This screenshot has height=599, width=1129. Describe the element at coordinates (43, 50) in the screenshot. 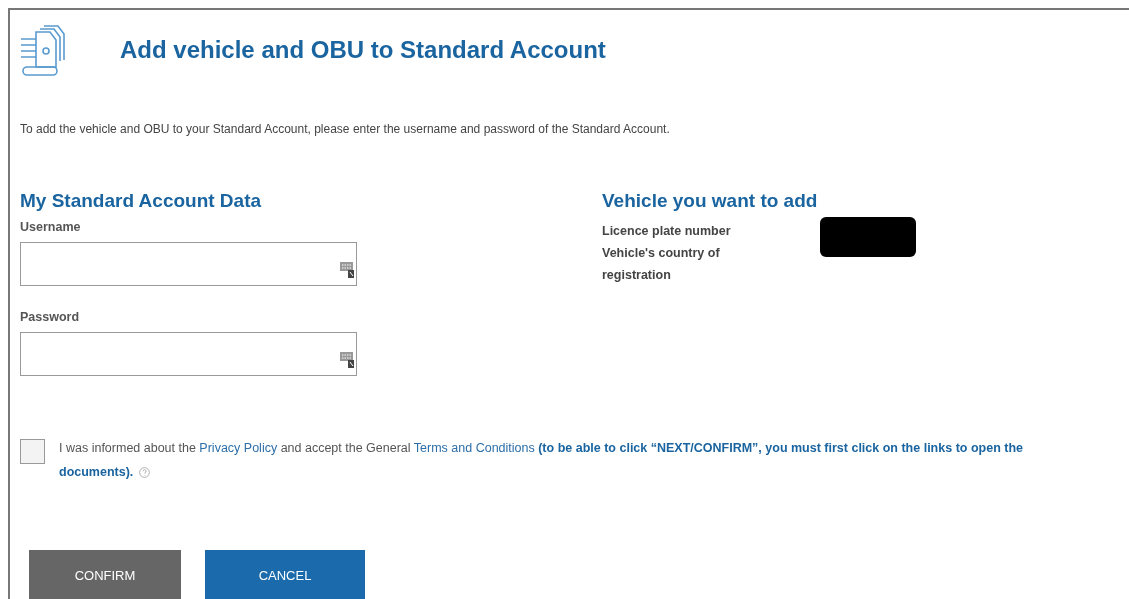

I see `truck-icon` at that location.